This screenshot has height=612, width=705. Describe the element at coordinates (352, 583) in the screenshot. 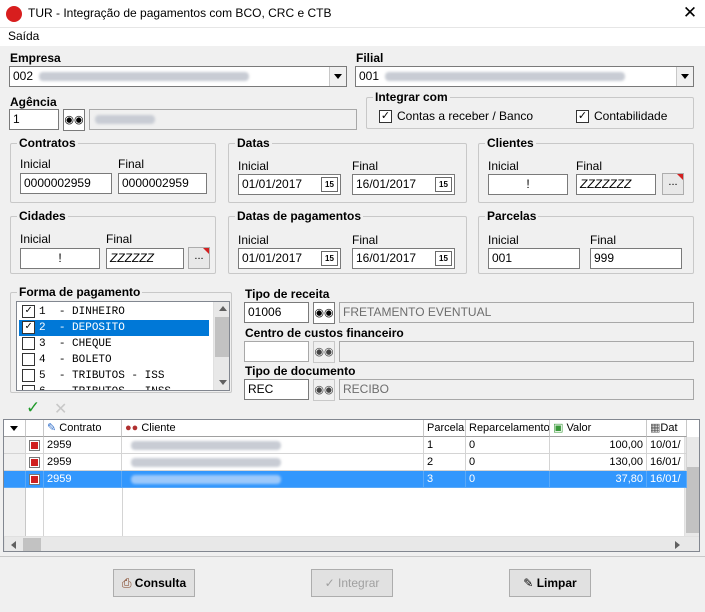

I see `integrar-button: ✓ Integrar` at that location.